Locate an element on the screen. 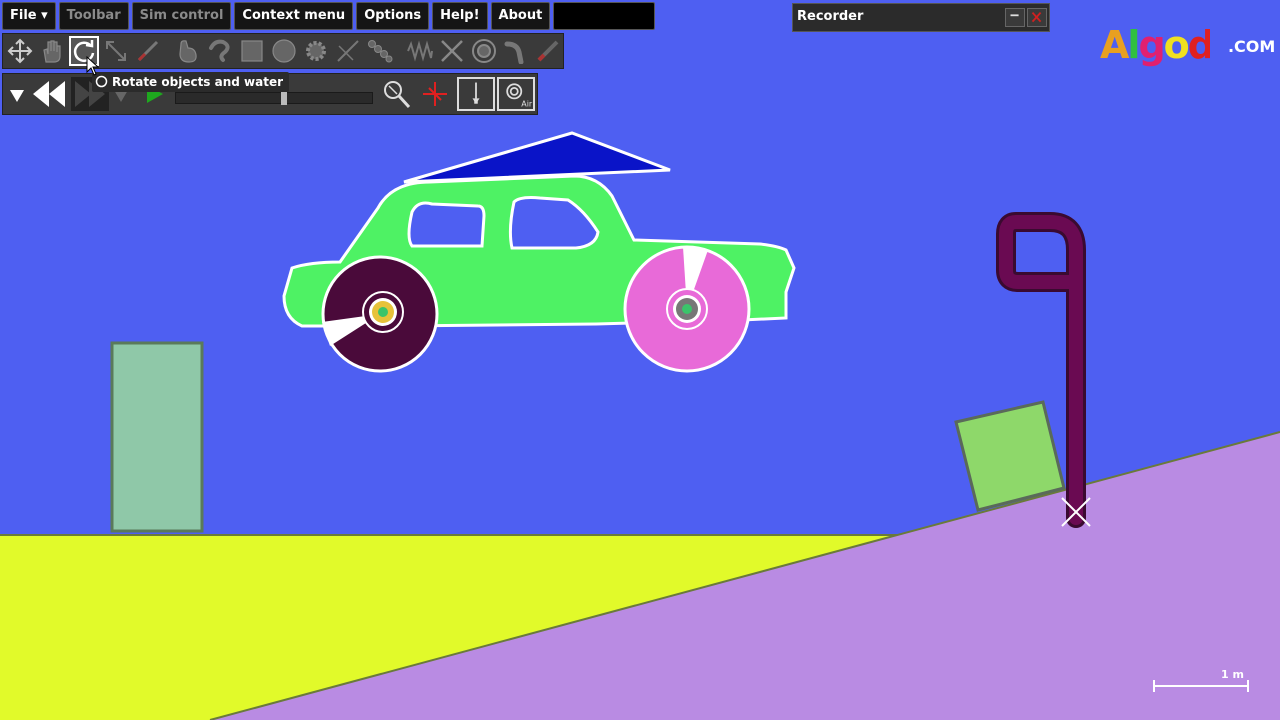  axle-tool is located at coordinates (484, 51).